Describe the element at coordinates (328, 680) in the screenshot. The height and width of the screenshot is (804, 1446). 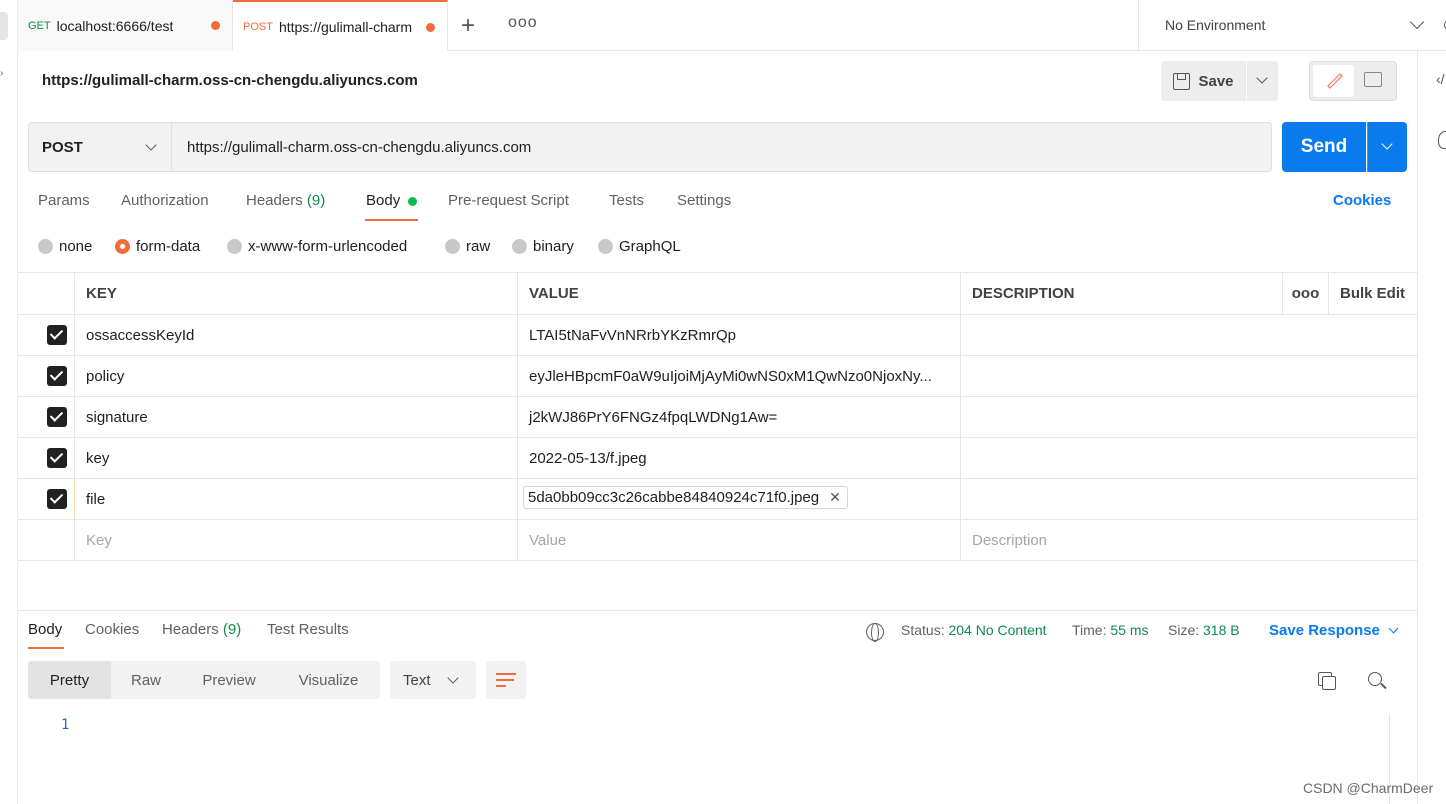
I see `view-visualize-button: Visualize` at that location.